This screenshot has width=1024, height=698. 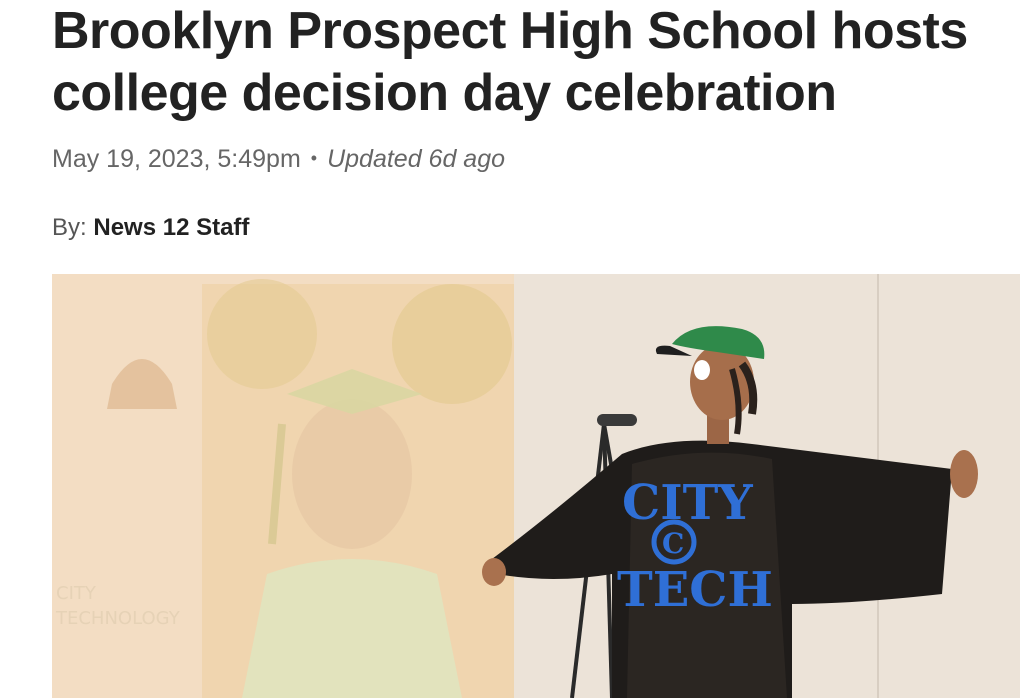 What do you see at coordinates (171, 227) in the screenshot?
I see `byline-author: News 12 Staff` at bounding box center [171, 227].